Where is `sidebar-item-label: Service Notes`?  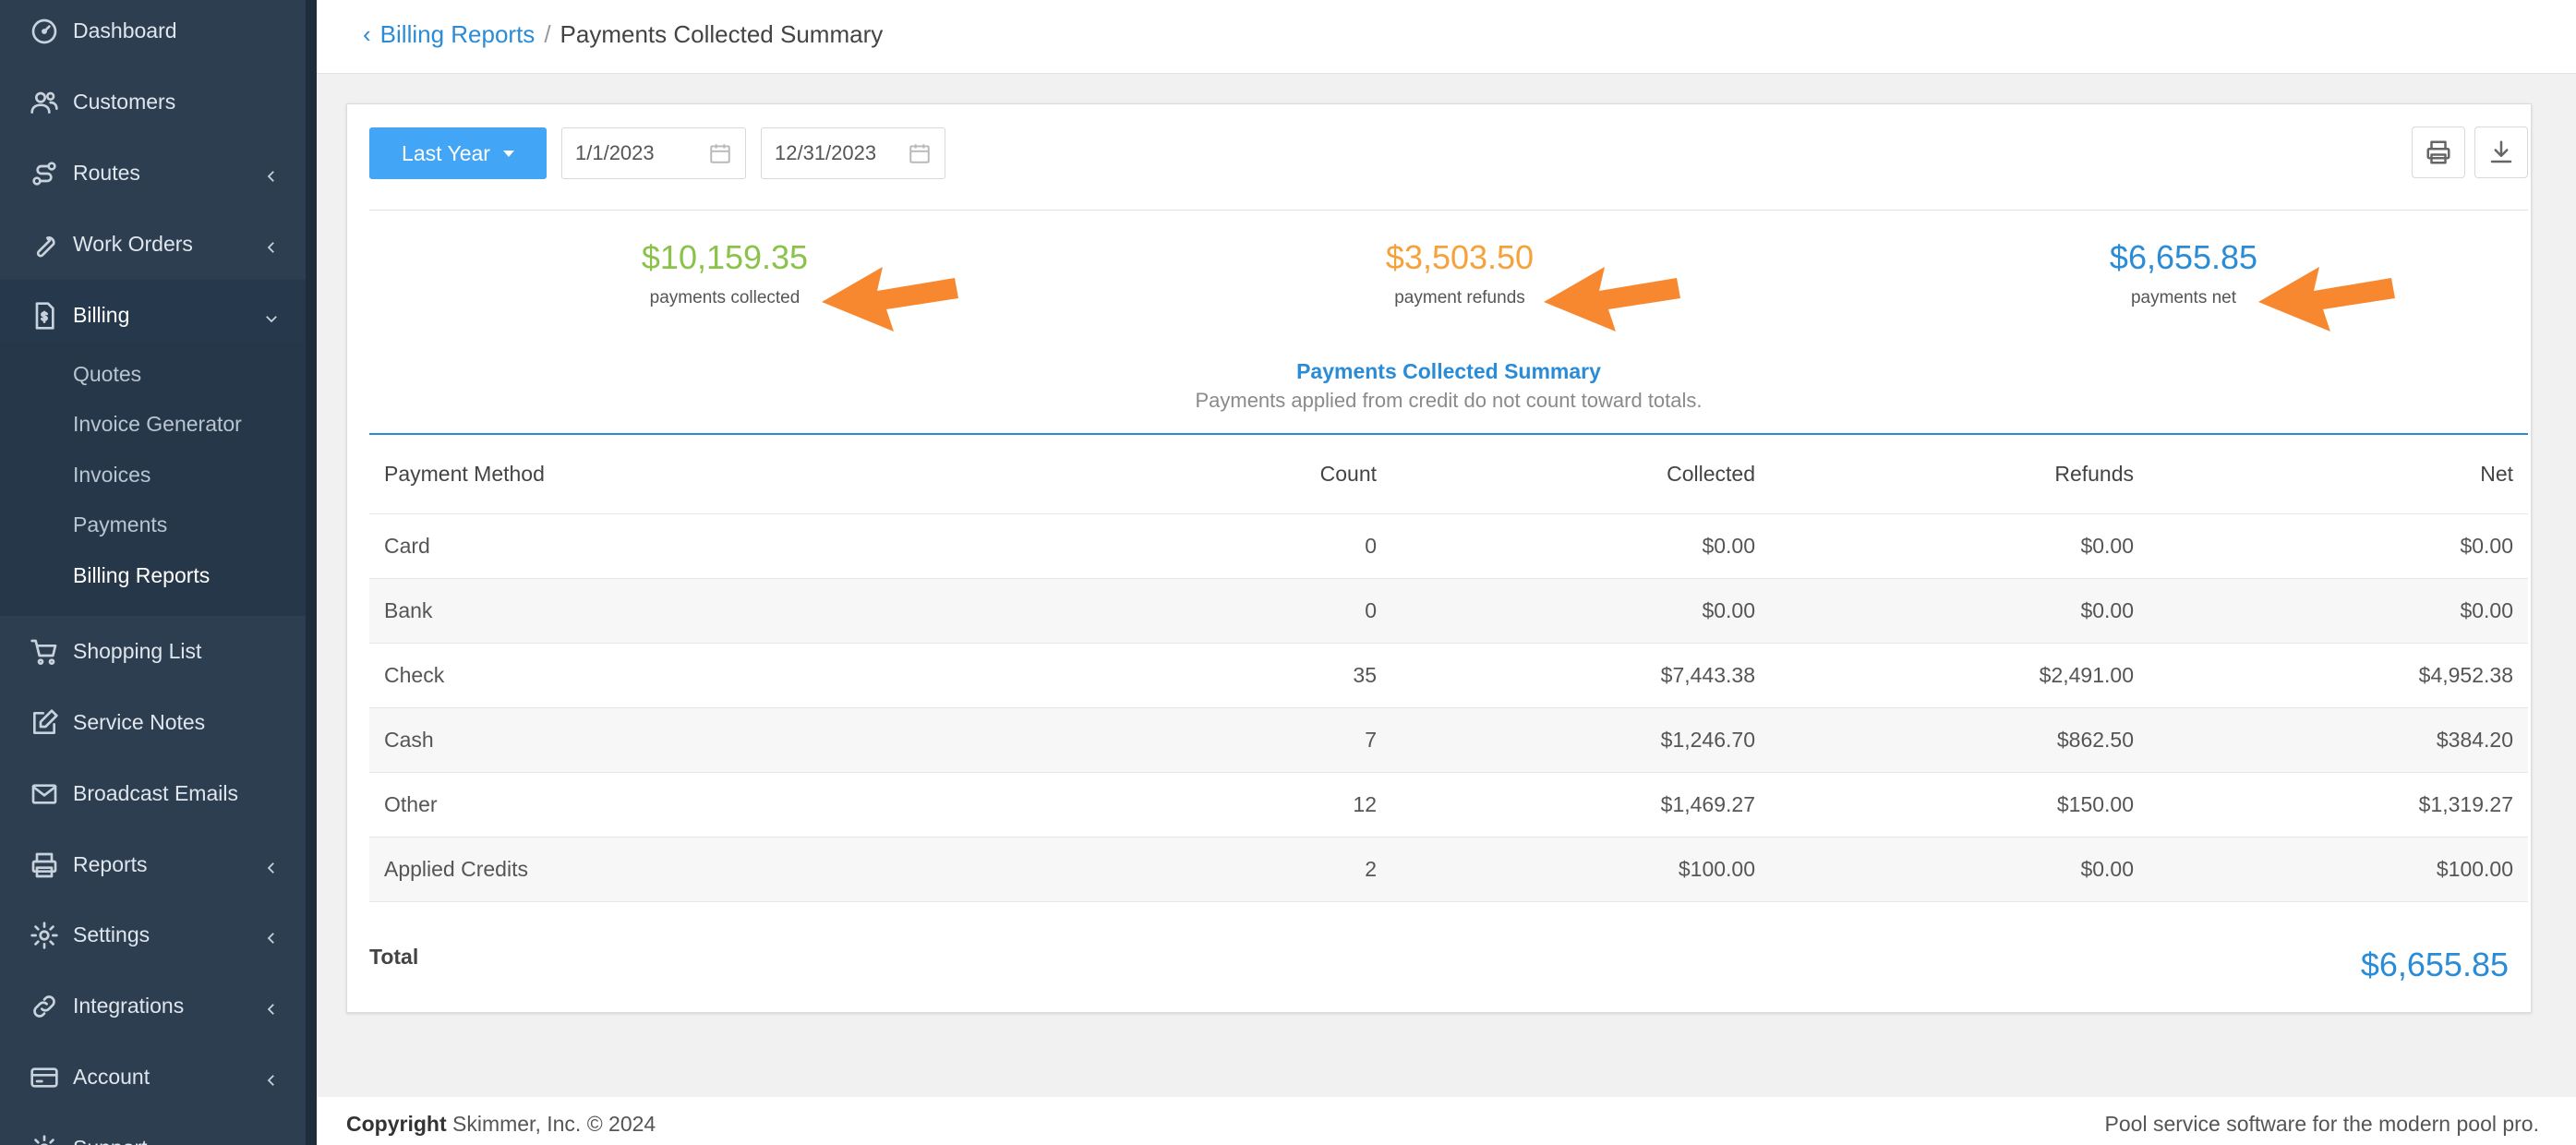
sidebar-item-label: Service Notes is located at coordinates (139, 722).